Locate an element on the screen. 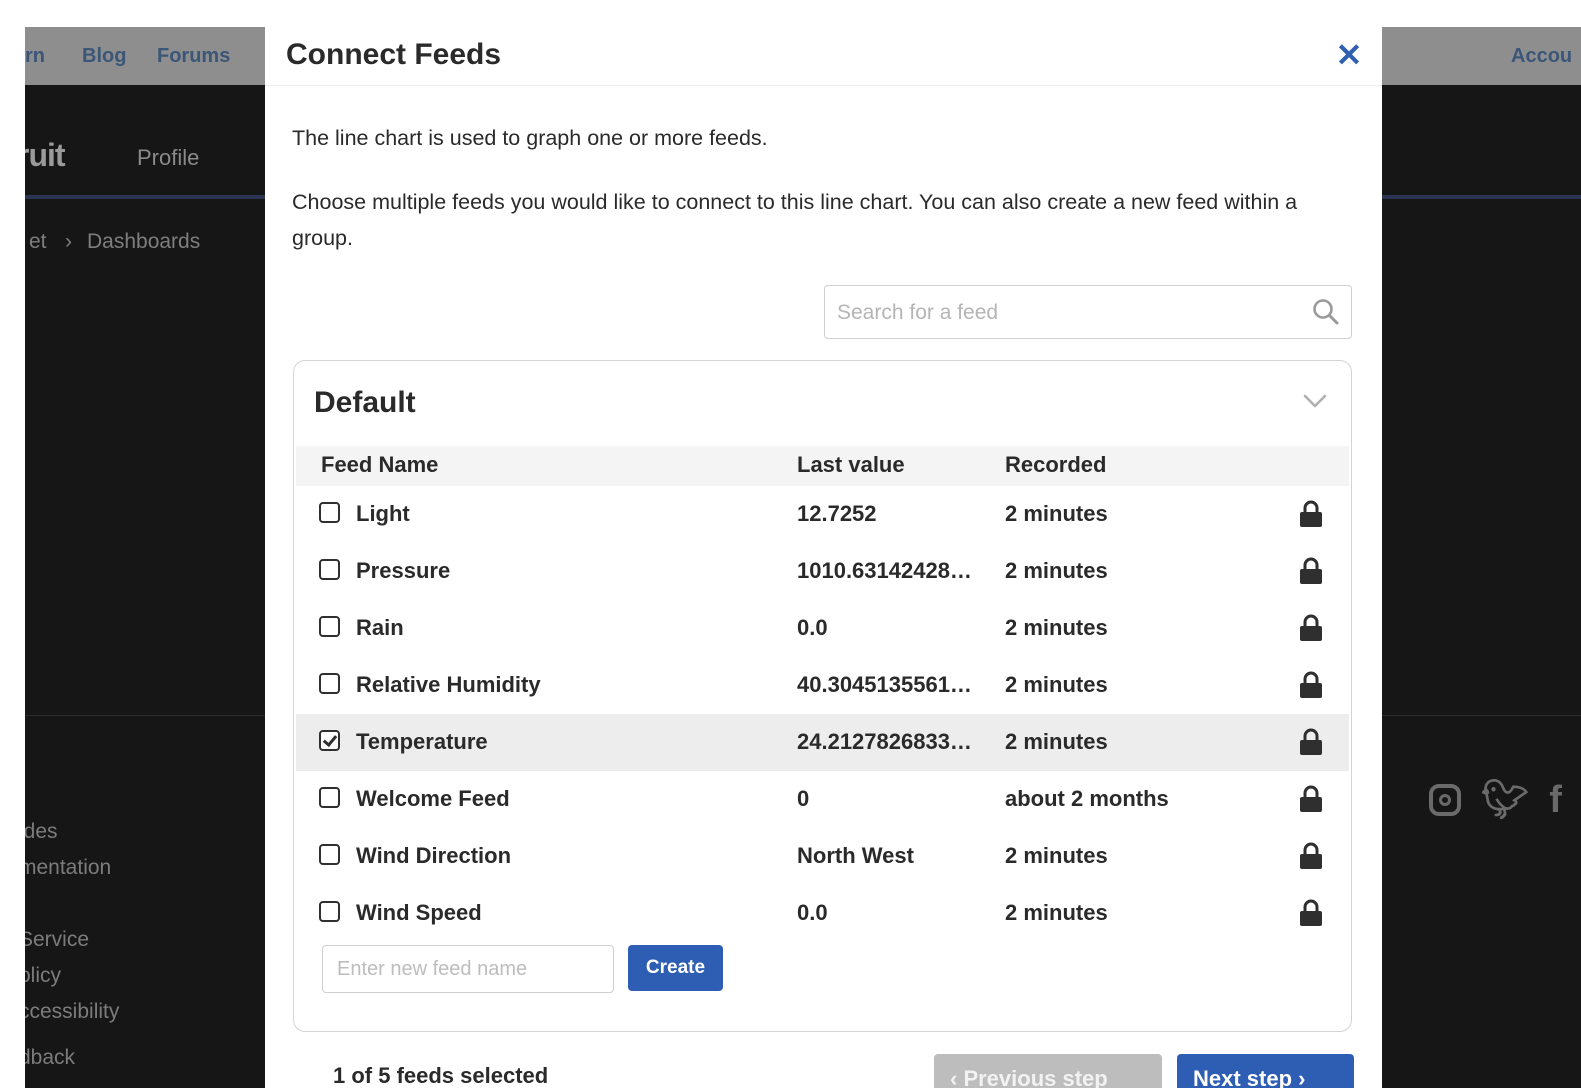 Image resolution: width=1581 pixels, height=1088 pixels. feed-name: Wind Direction is located at coordinates (434, 855).